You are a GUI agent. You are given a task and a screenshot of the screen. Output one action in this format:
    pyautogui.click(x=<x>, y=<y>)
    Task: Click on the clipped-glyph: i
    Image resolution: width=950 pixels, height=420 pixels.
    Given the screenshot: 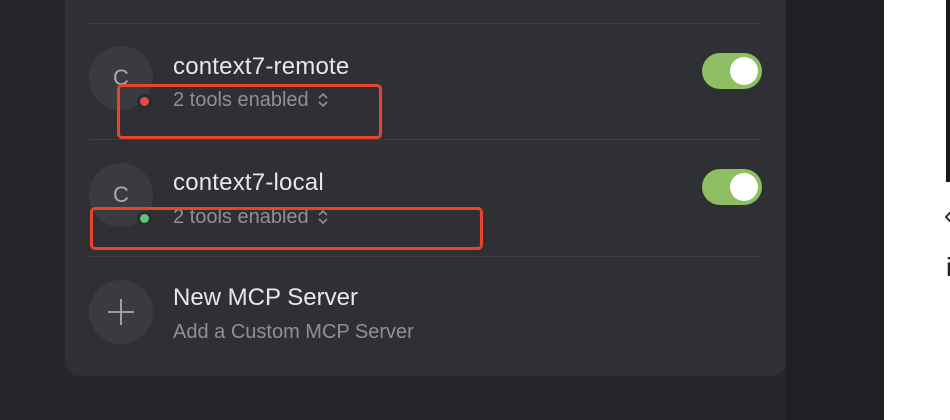 What is the action you would take?
    pyautogui.click(x=948, y=267)
    